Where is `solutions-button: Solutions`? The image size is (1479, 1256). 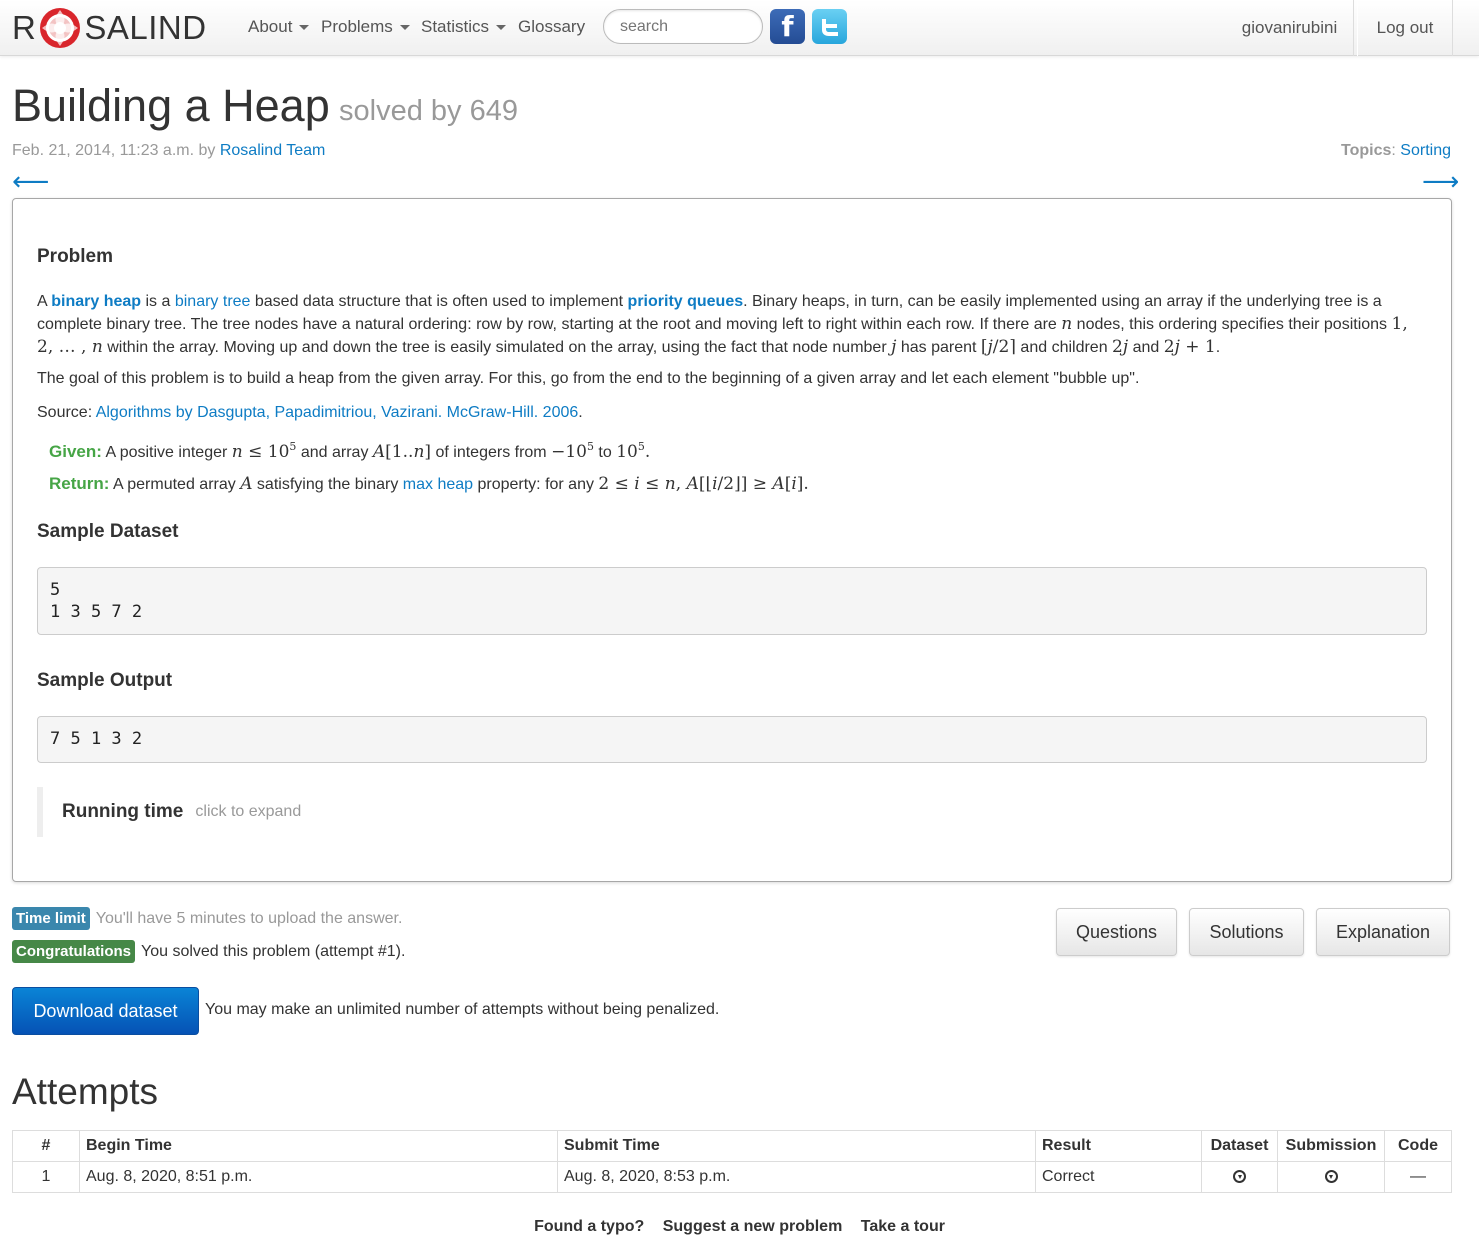
solutions-button: Solutions is located at coordinates (1246, 932).